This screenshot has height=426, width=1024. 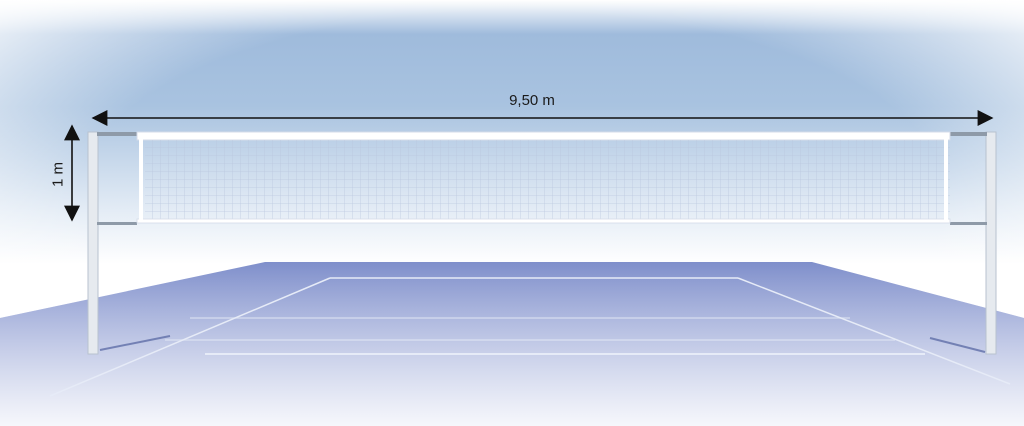 What do you see at coordinates (58, 175) in the screenshot?
I see `net-height-label: 1 m` at bounding box center [58, 175].